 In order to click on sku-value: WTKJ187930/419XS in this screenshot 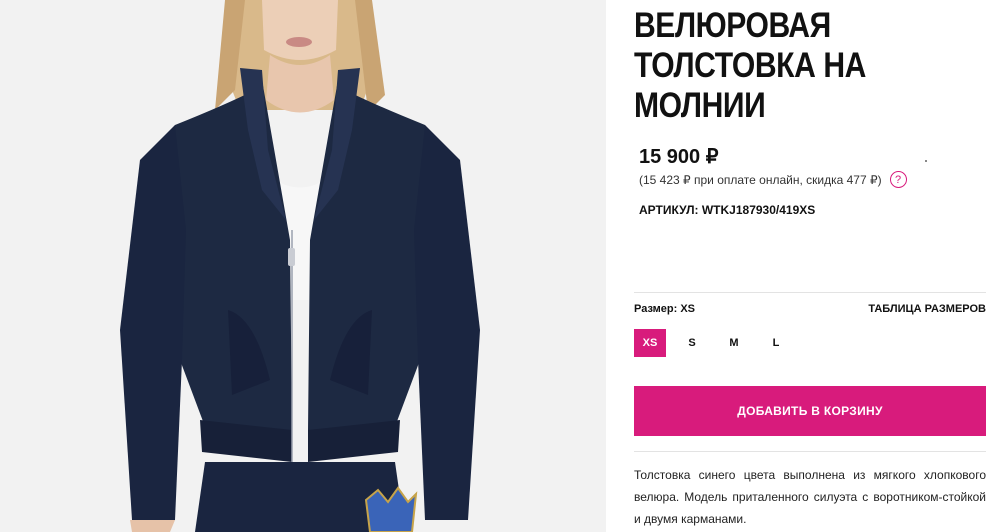, I will do `click(758, 210)`.